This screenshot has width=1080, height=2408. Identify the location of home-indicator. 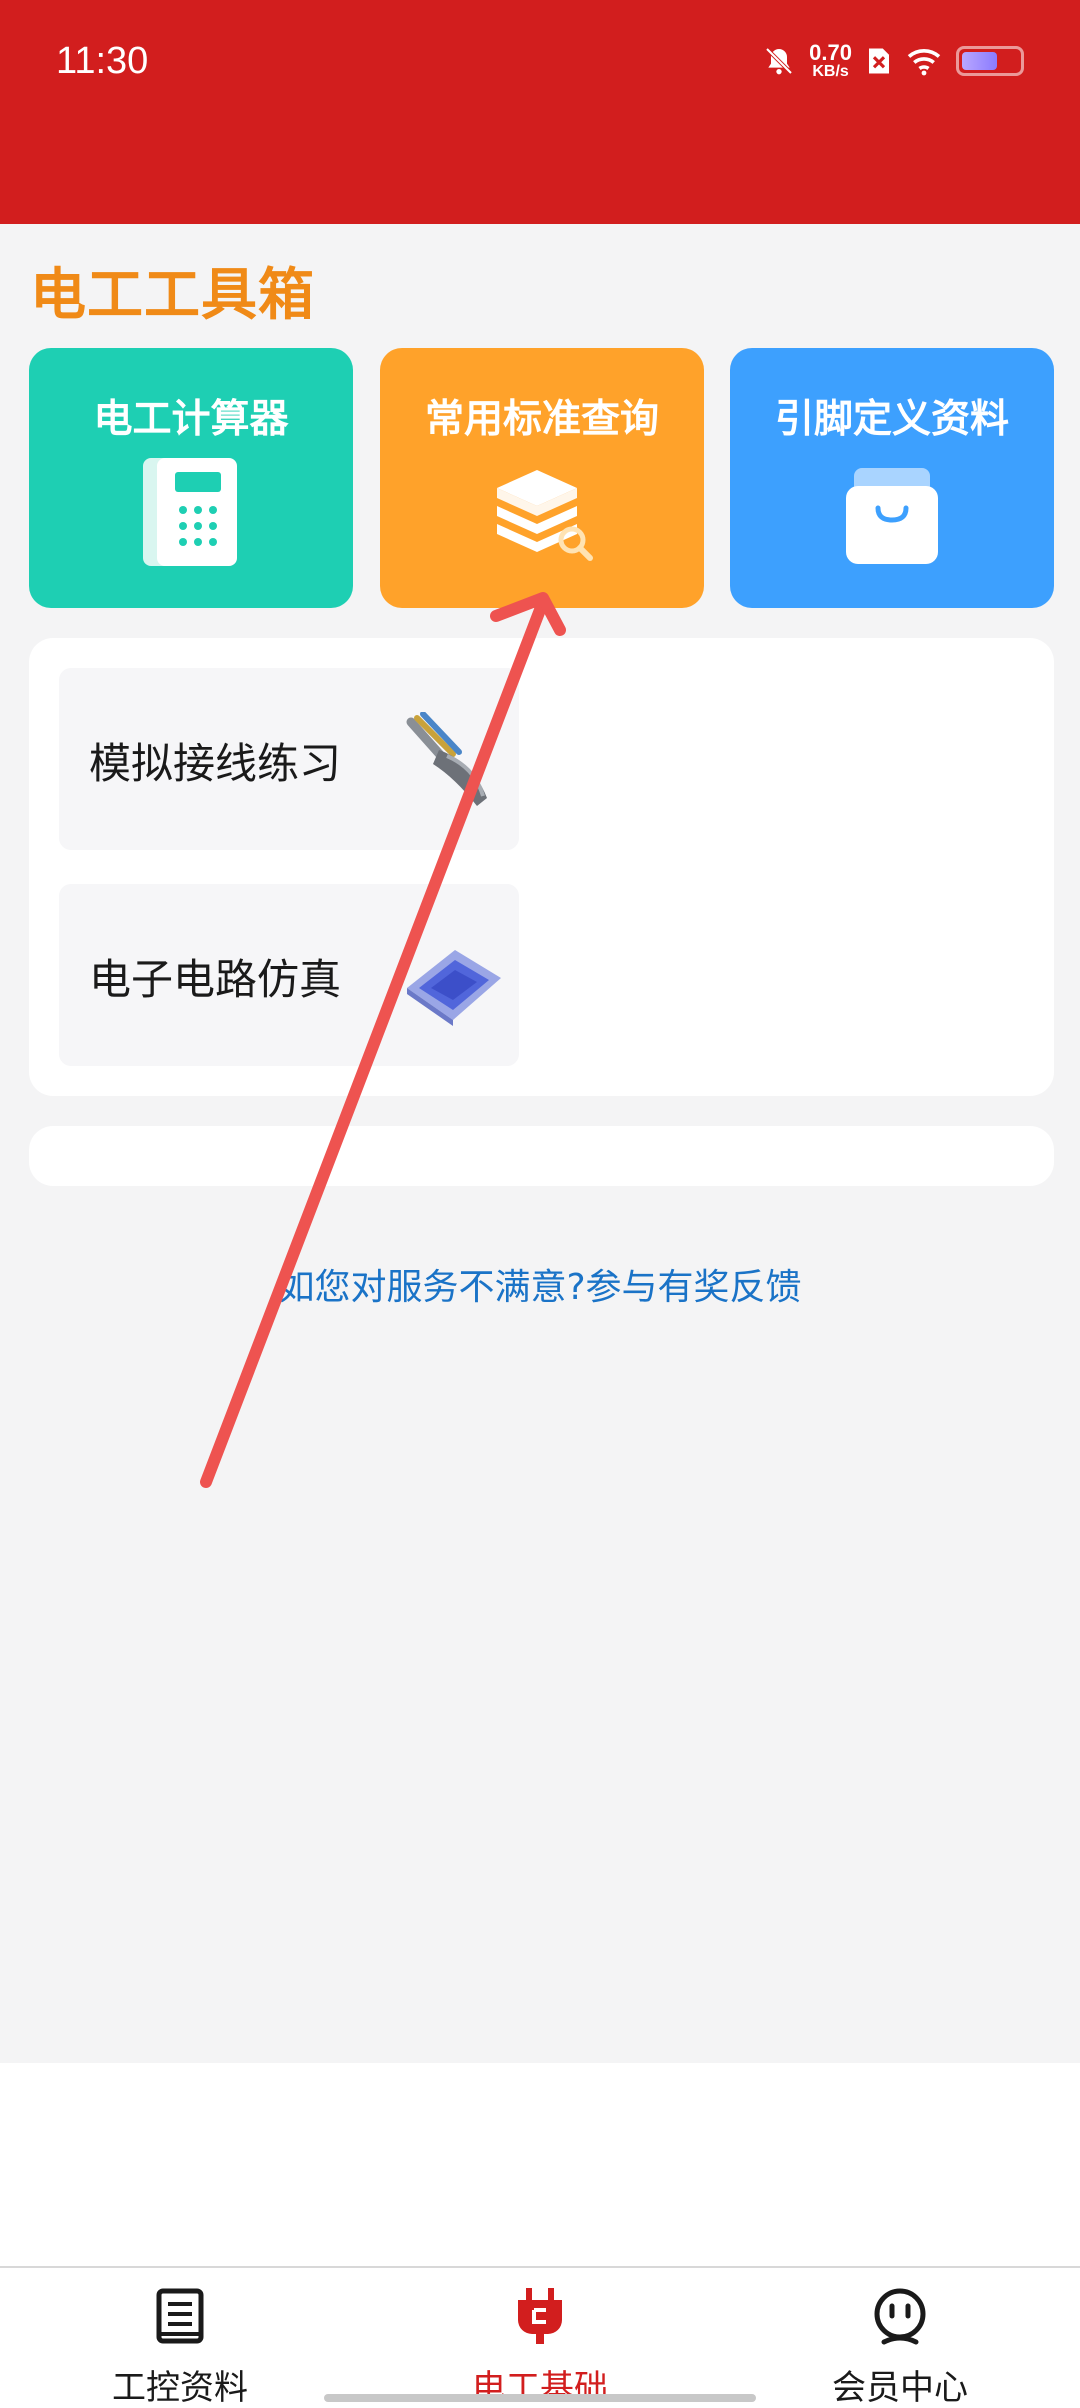
(540, 2398).